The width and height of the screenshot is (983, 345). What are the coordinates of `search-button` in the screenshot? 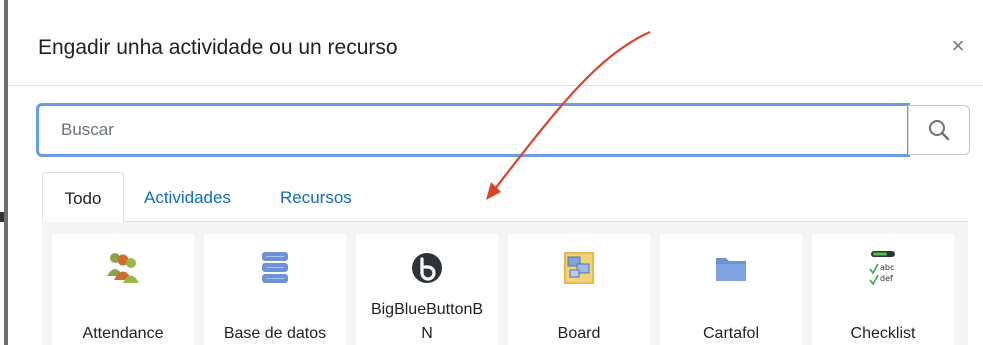 It's located at (939, 130).